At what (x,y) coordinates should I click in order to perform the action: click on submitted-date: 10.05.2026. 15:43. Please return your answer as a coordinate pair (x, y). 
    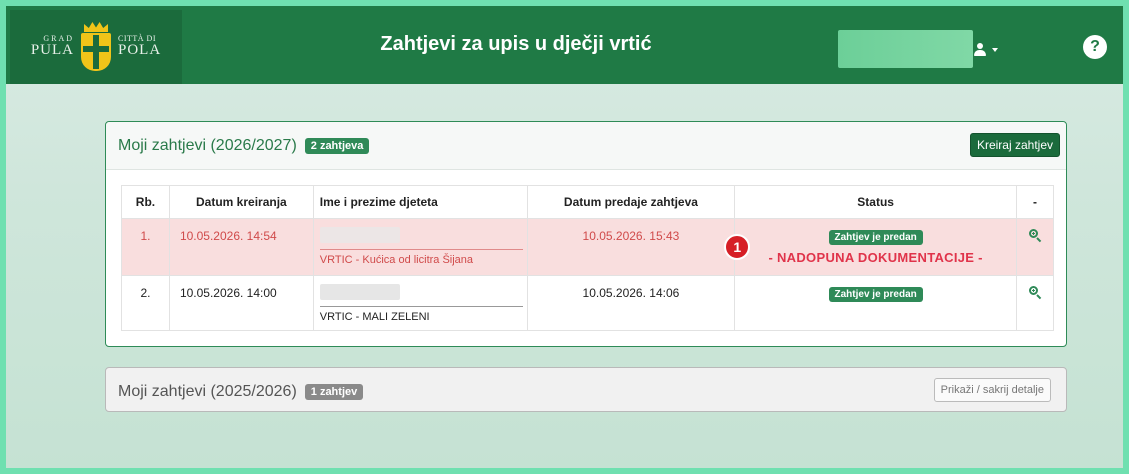
    Looking at the image, I should click on (631, 247).